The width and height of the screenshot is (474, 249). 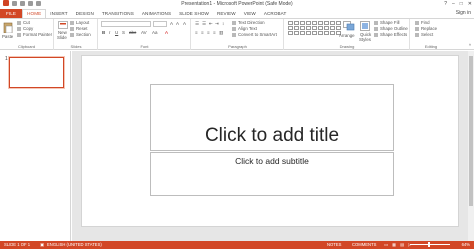 What do you see at coordinates (132, 32) in the screenshot?
I see `strikethrough-icon: abc` at bounding box center [132, 32].